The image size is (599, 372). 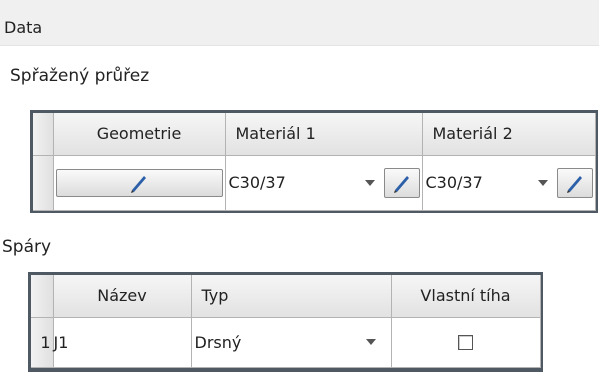 I want to click on column-header-geometry: Geometrie, so click(x=139, y=134).